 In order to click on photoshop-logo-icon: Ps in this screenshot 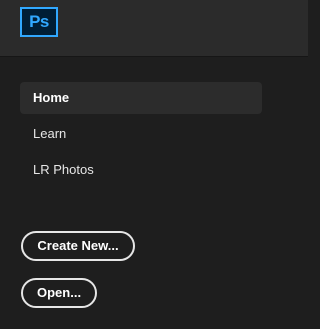, I will do `click(39, 22)`.